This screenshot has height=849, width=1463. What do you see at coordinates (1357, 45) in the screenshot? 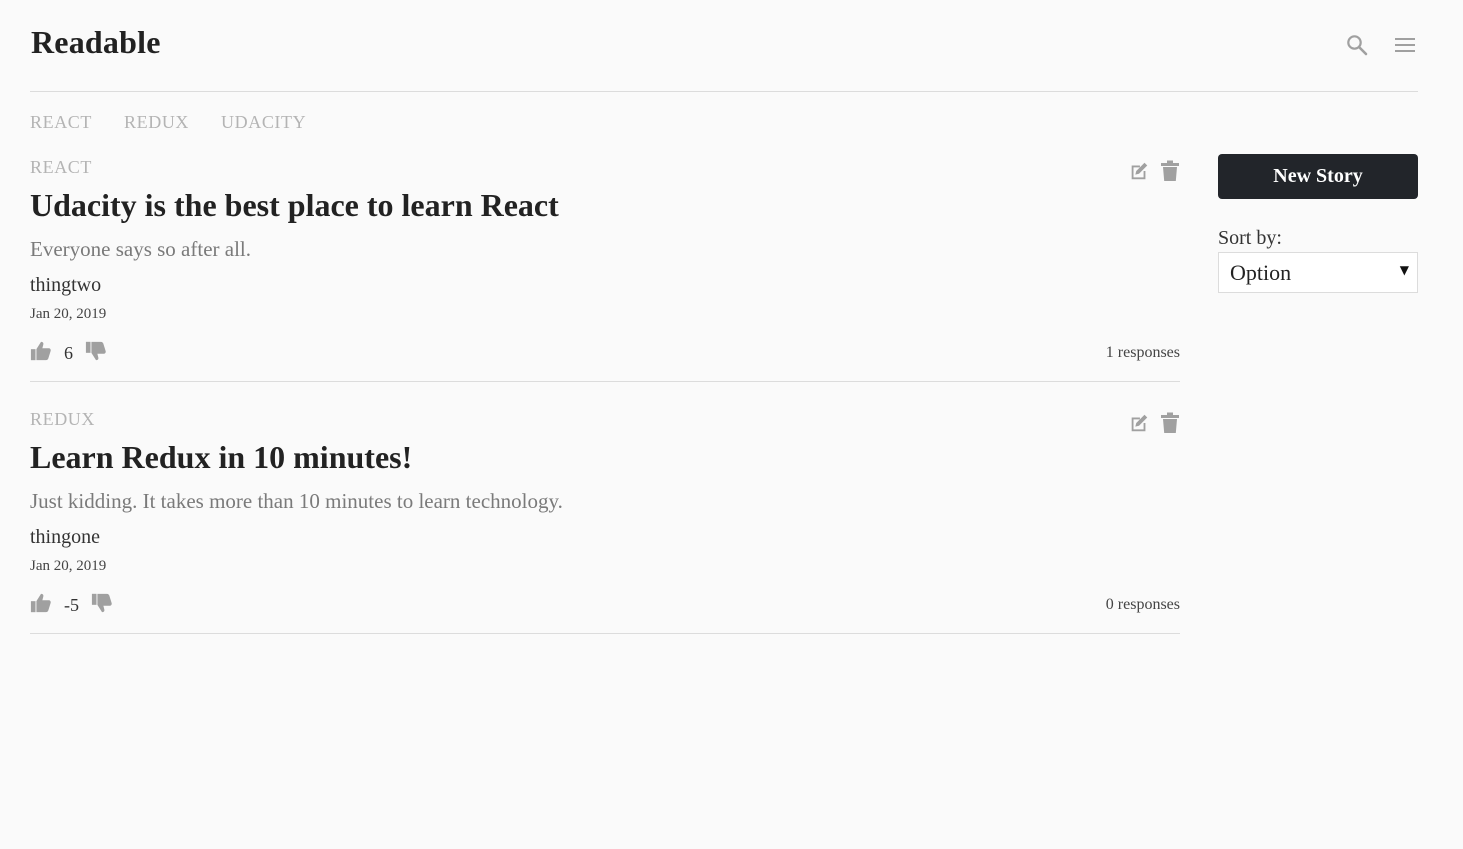
I see `search-icon` at bounding box center [1357, 45].